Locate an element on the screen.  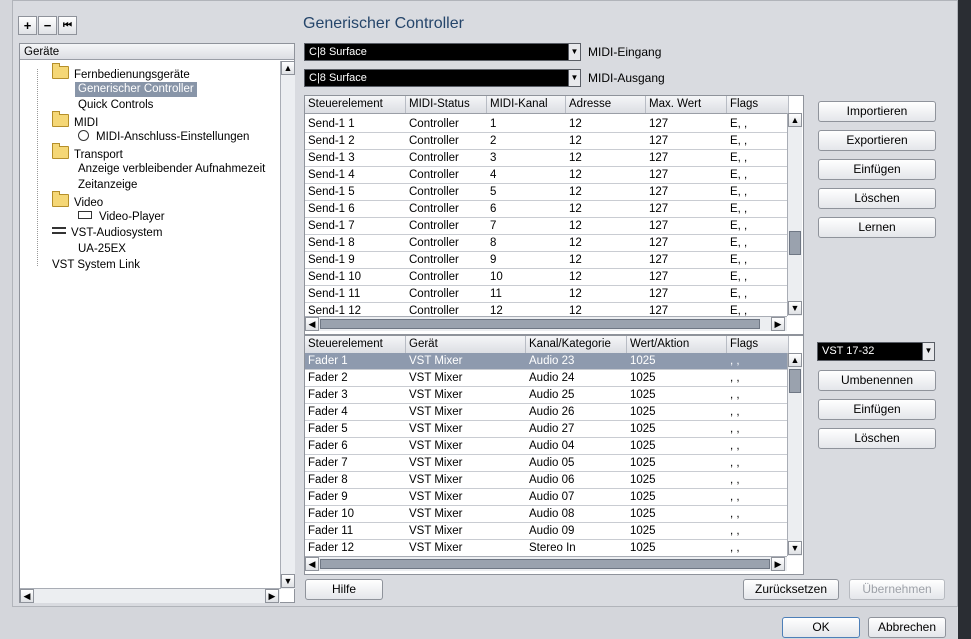
tree-item-video-player: Video-Player is located at coordinates (121, 217).